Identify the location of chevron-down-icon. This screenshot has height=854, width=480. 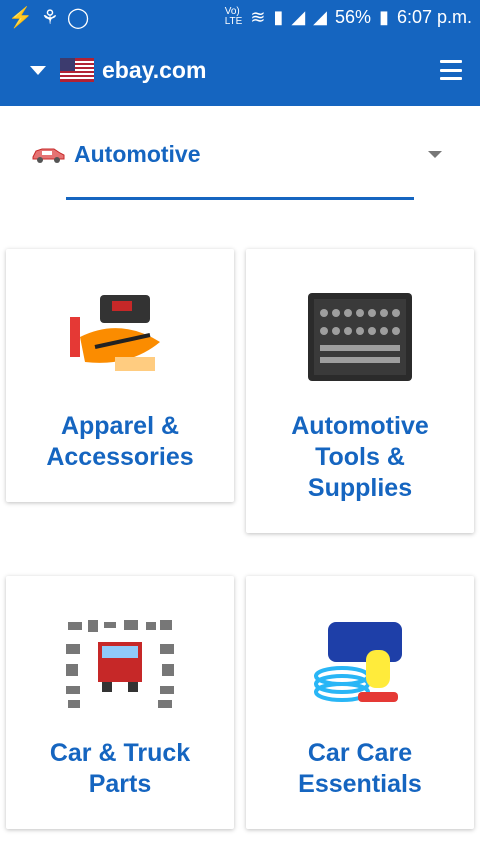
(435, 154).